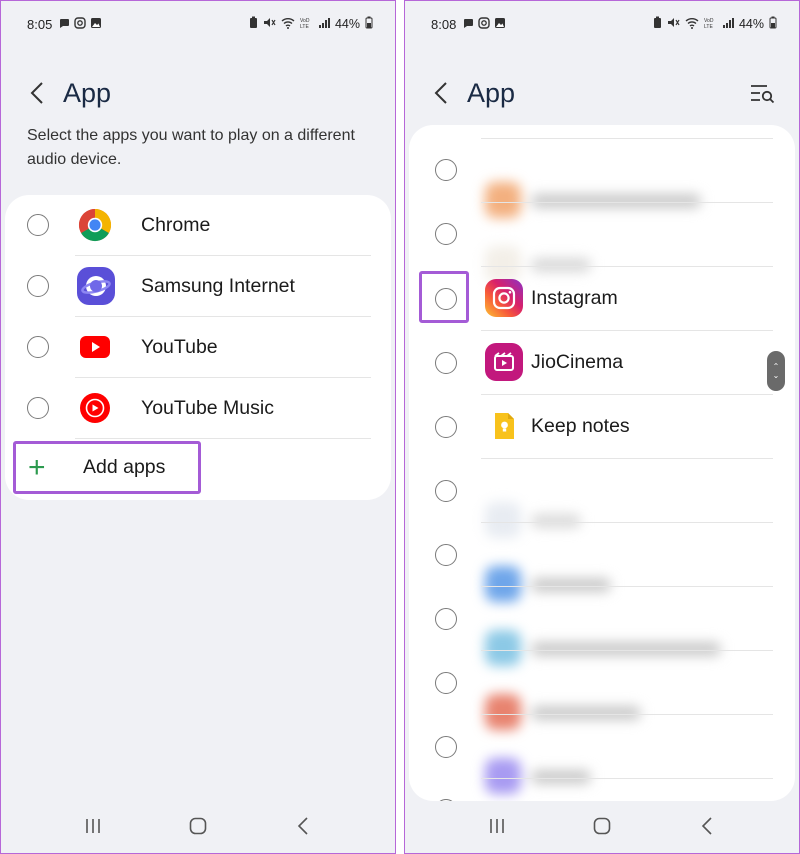 The width and height of the screenshot is (800, 854). What do you see at coordinates (64, 24) in the screenshot?
I see `message-icon` at bounding box center [64, 24].